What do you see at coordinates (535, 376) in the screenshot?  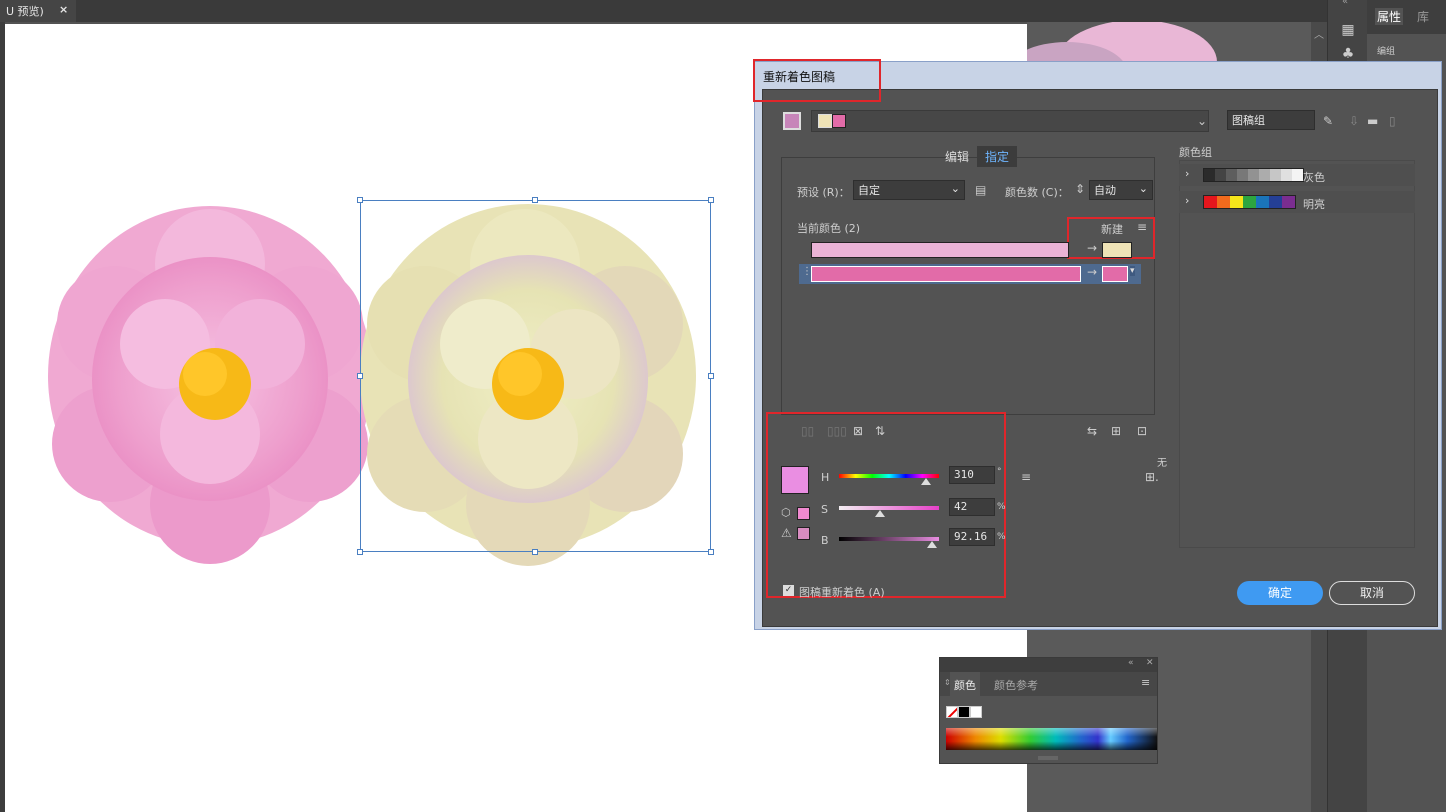 I see `selection-bounding-box` at bounding box center [535, 376].